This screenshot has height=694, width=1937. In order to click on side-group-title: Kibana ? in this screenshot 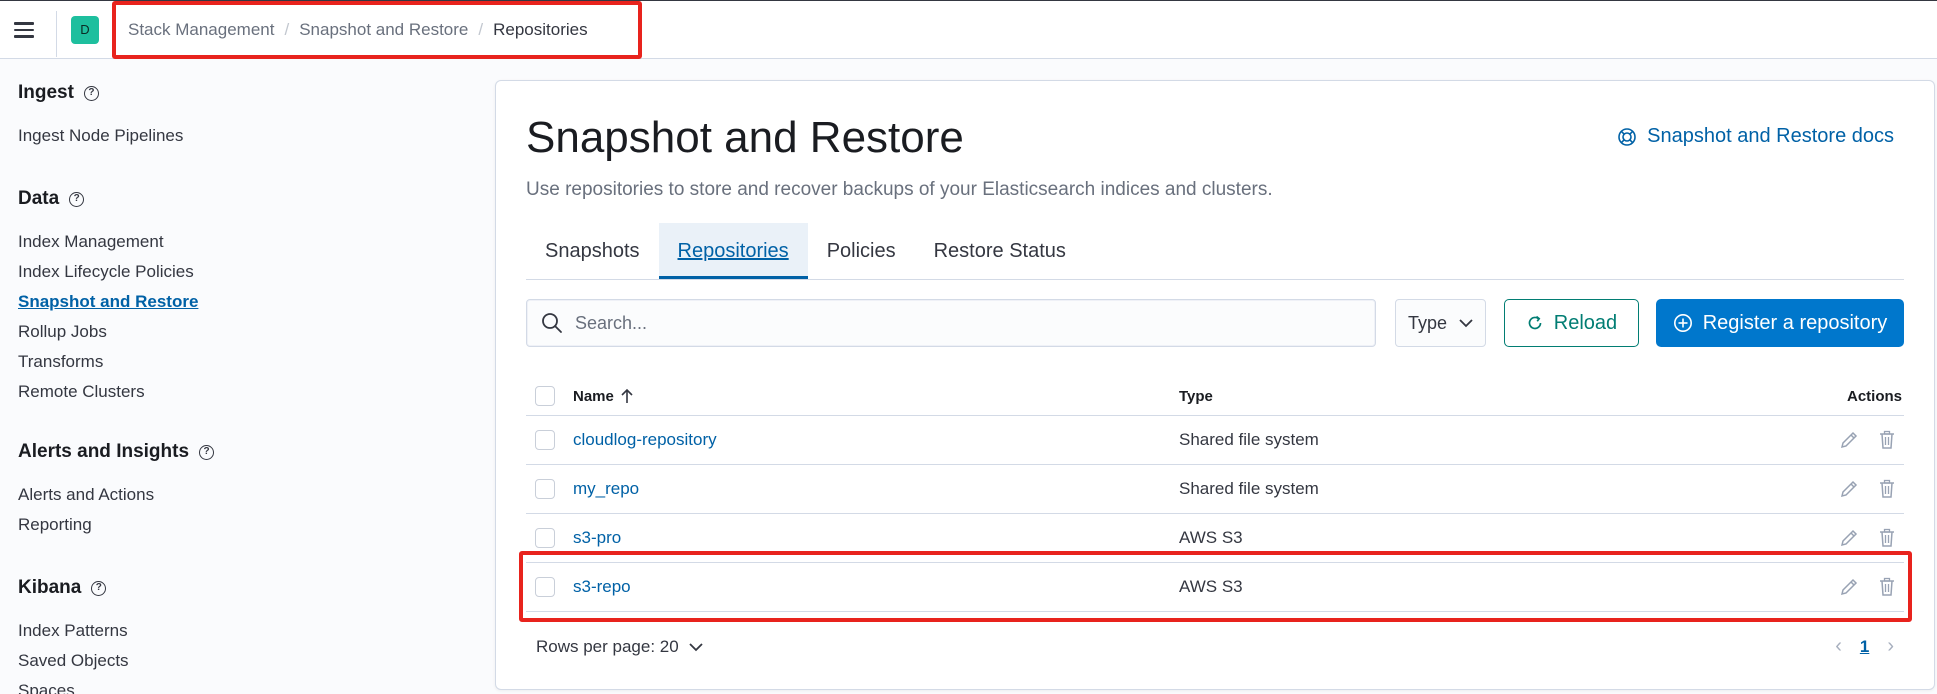, I will do `click(73, 588)`.